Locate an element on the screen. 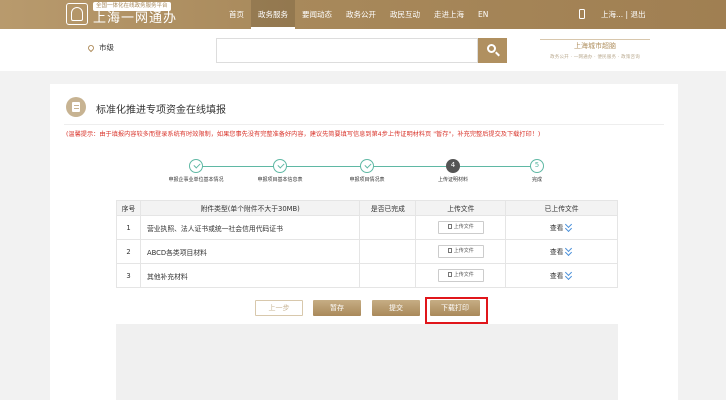  step-1-label: 申报企事业单位基本情况 is located at coordinates (196, 180).